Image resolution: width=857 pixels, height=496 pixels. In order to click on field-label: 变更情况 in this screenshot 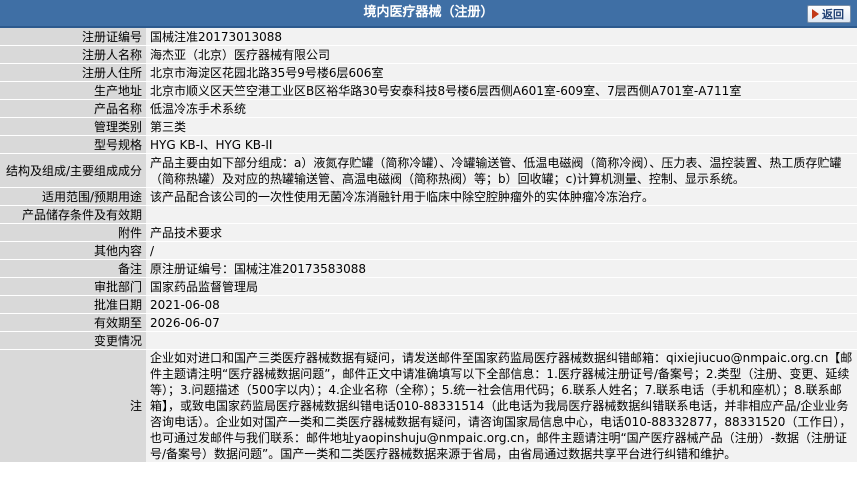, I will do `click(73, 340)`.